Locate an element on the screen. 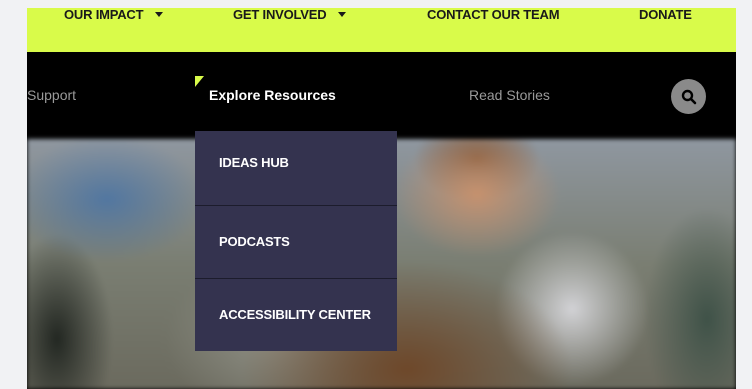 The width and height of the screenshot is (752, 389). nav-get-involved: GET INVOLVED is located at coordinates (290, 15).